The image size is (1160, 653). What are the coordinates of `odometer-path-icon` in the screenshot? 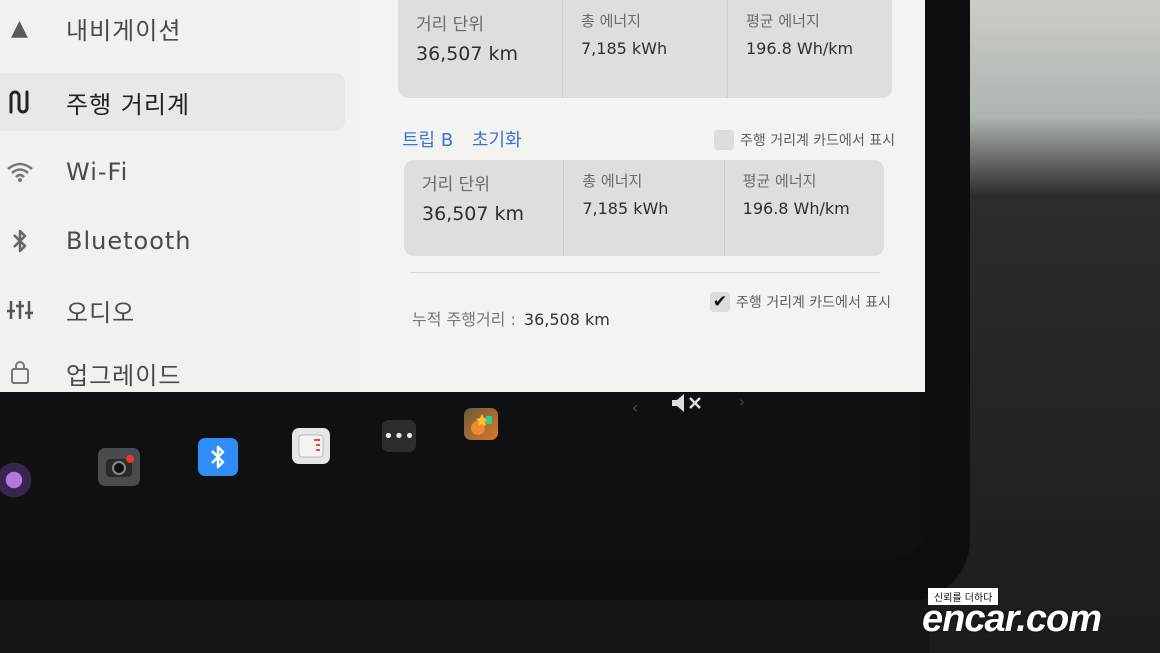 It's located at (20, 102).